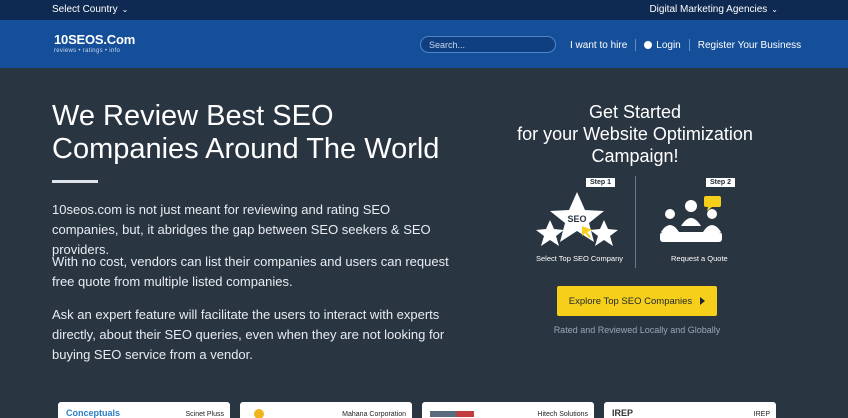 The height and width of the screenshot is (418, 848). I want to click on site-logo: 10SEOS.Com reviews • ratings • info, so click(94, 43).